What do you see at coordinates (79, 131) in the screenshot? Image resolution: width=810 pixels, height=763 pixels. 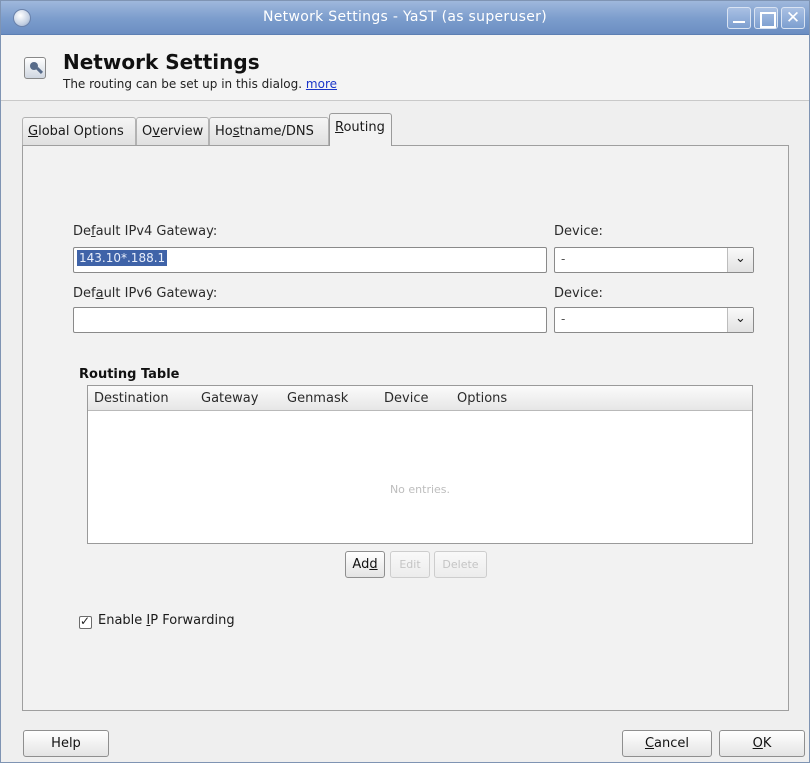 I see `tab-global-options: Global Options` at bounding box center [79, 131].